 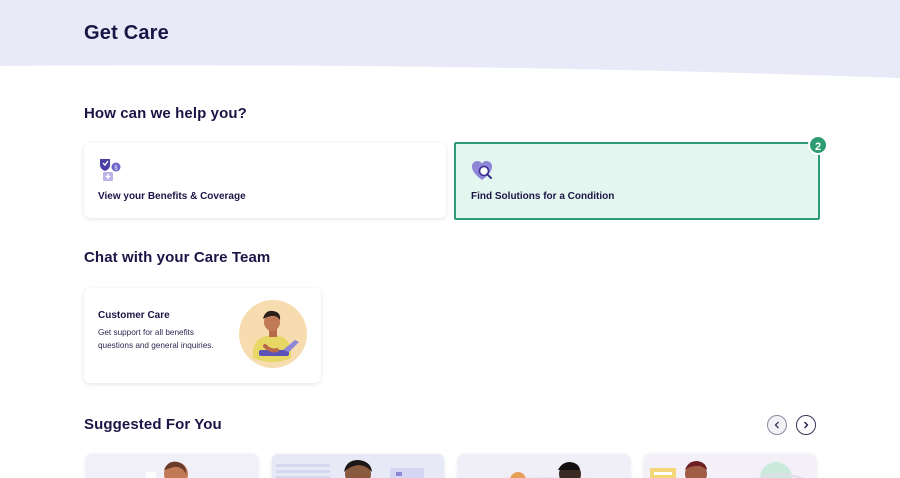 I want to click on chevron-left-icon, so click(x=776, y=425).